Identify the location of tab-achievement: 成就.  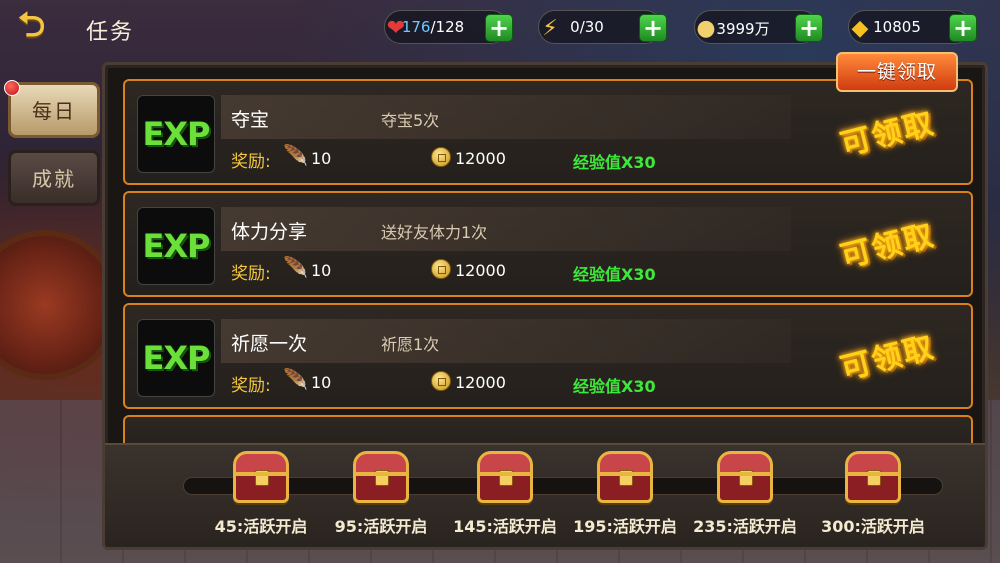
(54, 178).